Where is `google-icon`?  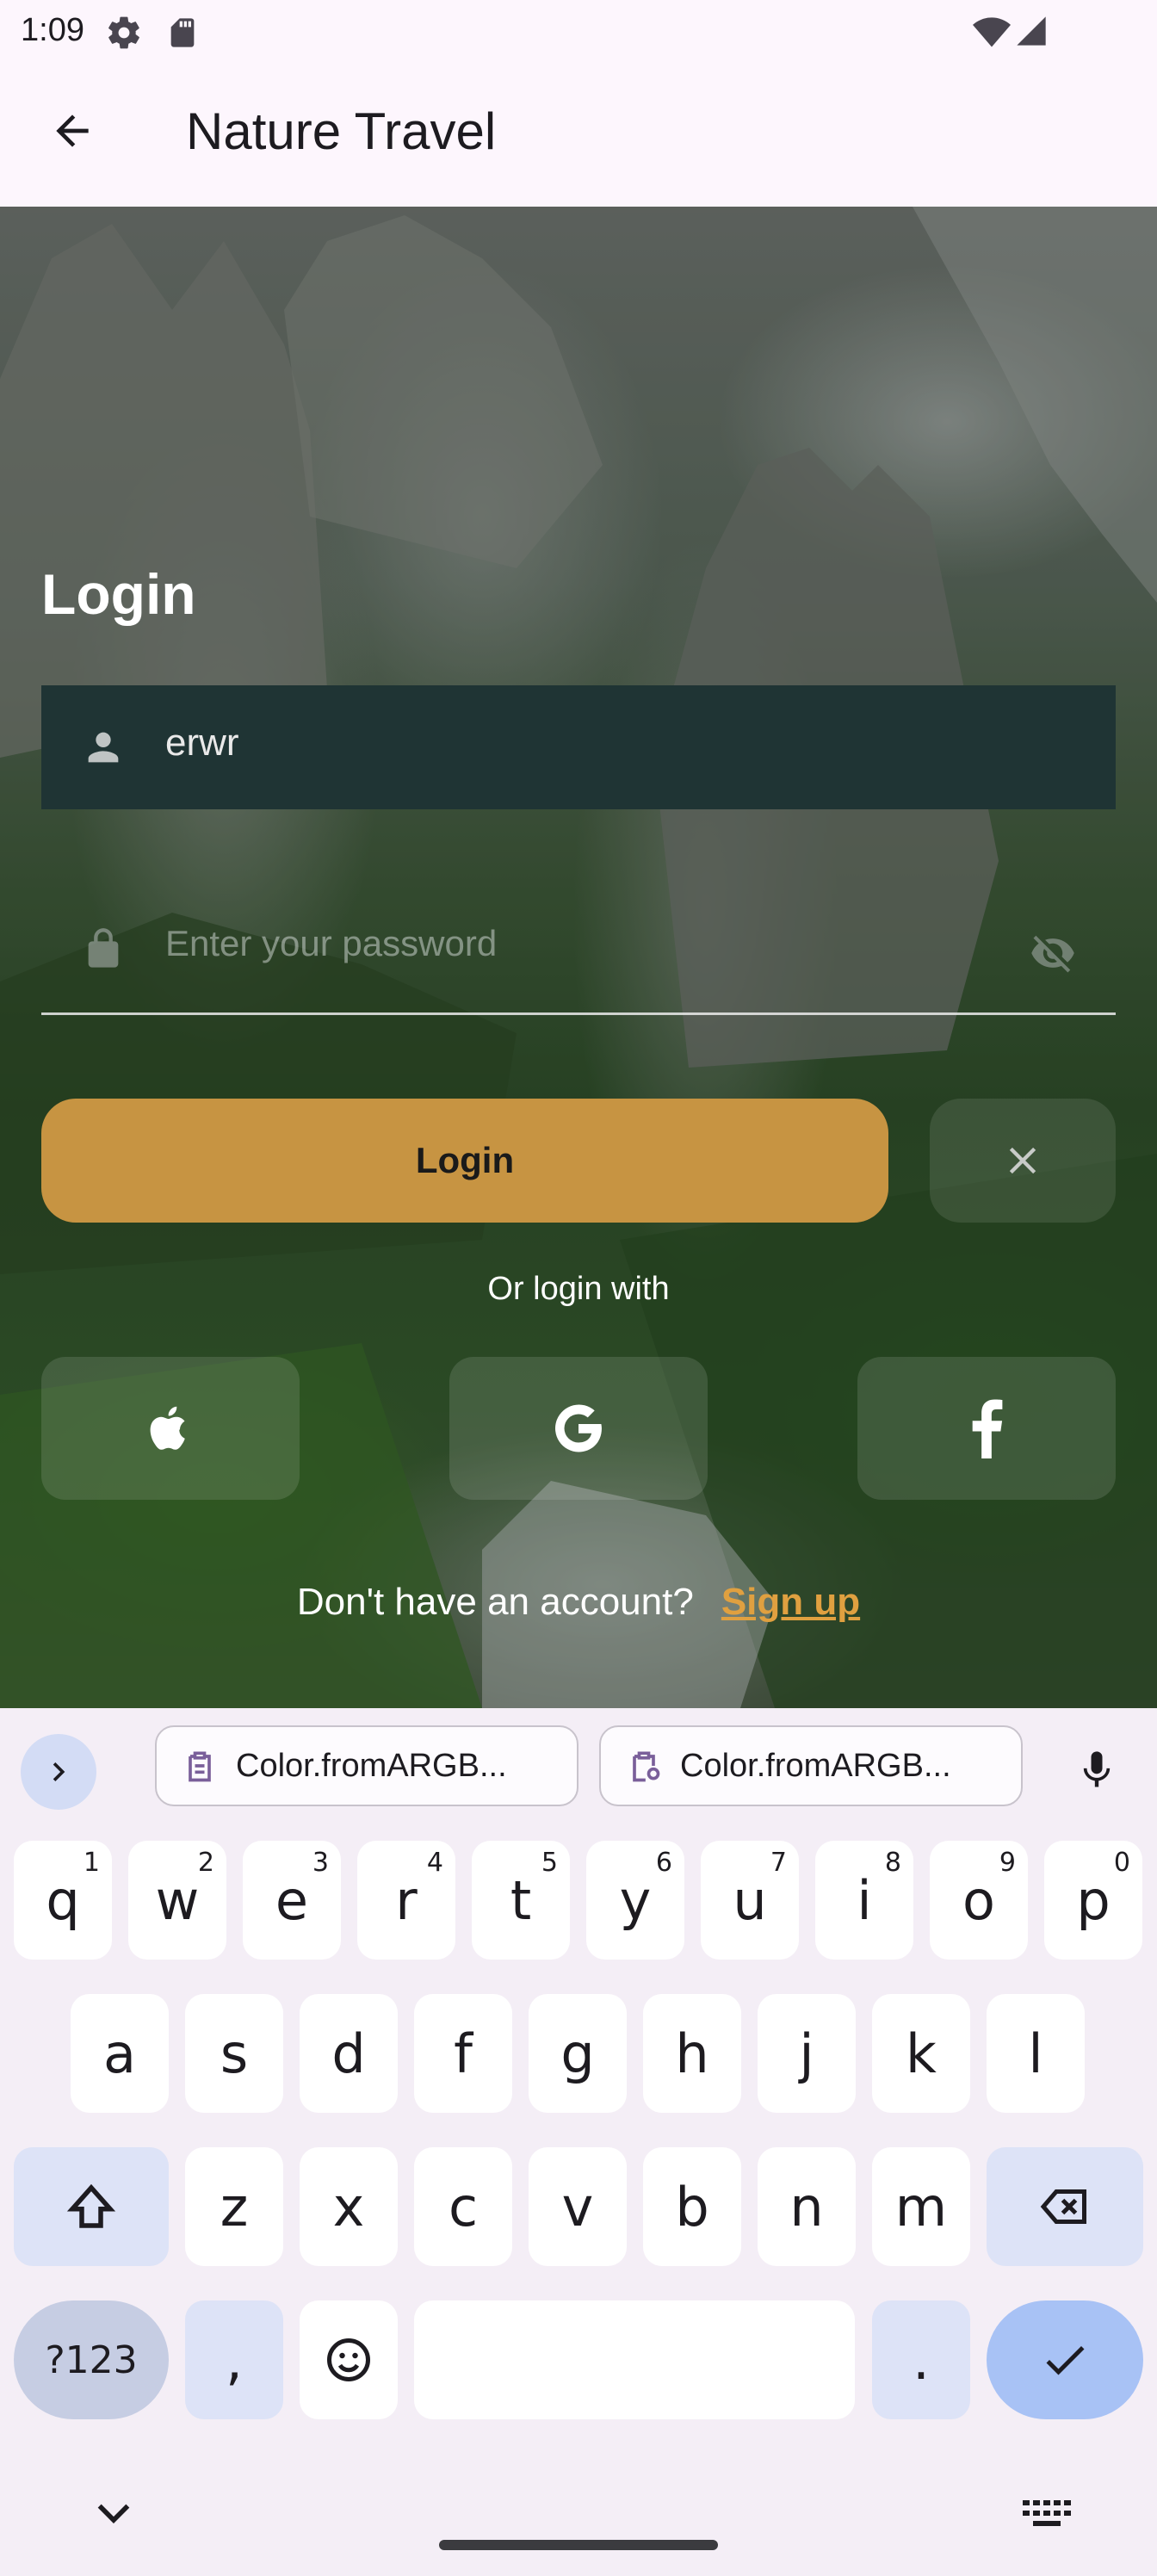
google-icon is located at coordinates (579, 1428).